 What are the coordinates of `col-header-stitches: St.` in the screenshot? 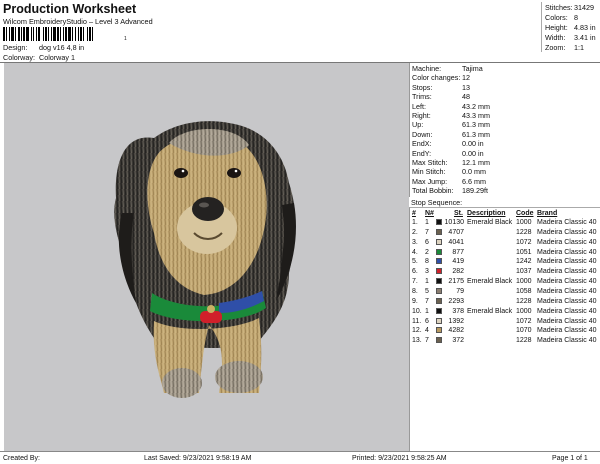 It's located at (458, 213).